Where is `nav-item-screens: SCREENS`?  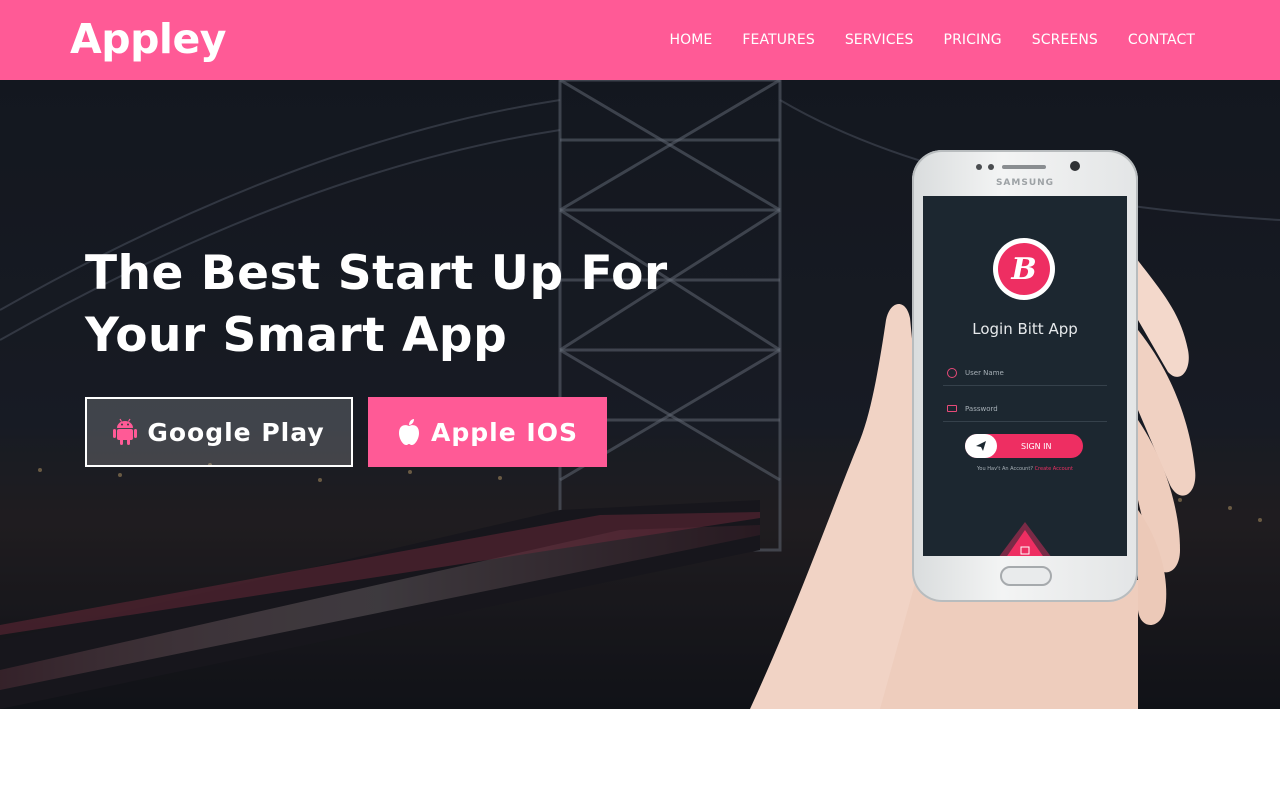 nav-item-screens: SCREENS is located at coordinates (1050, 40).